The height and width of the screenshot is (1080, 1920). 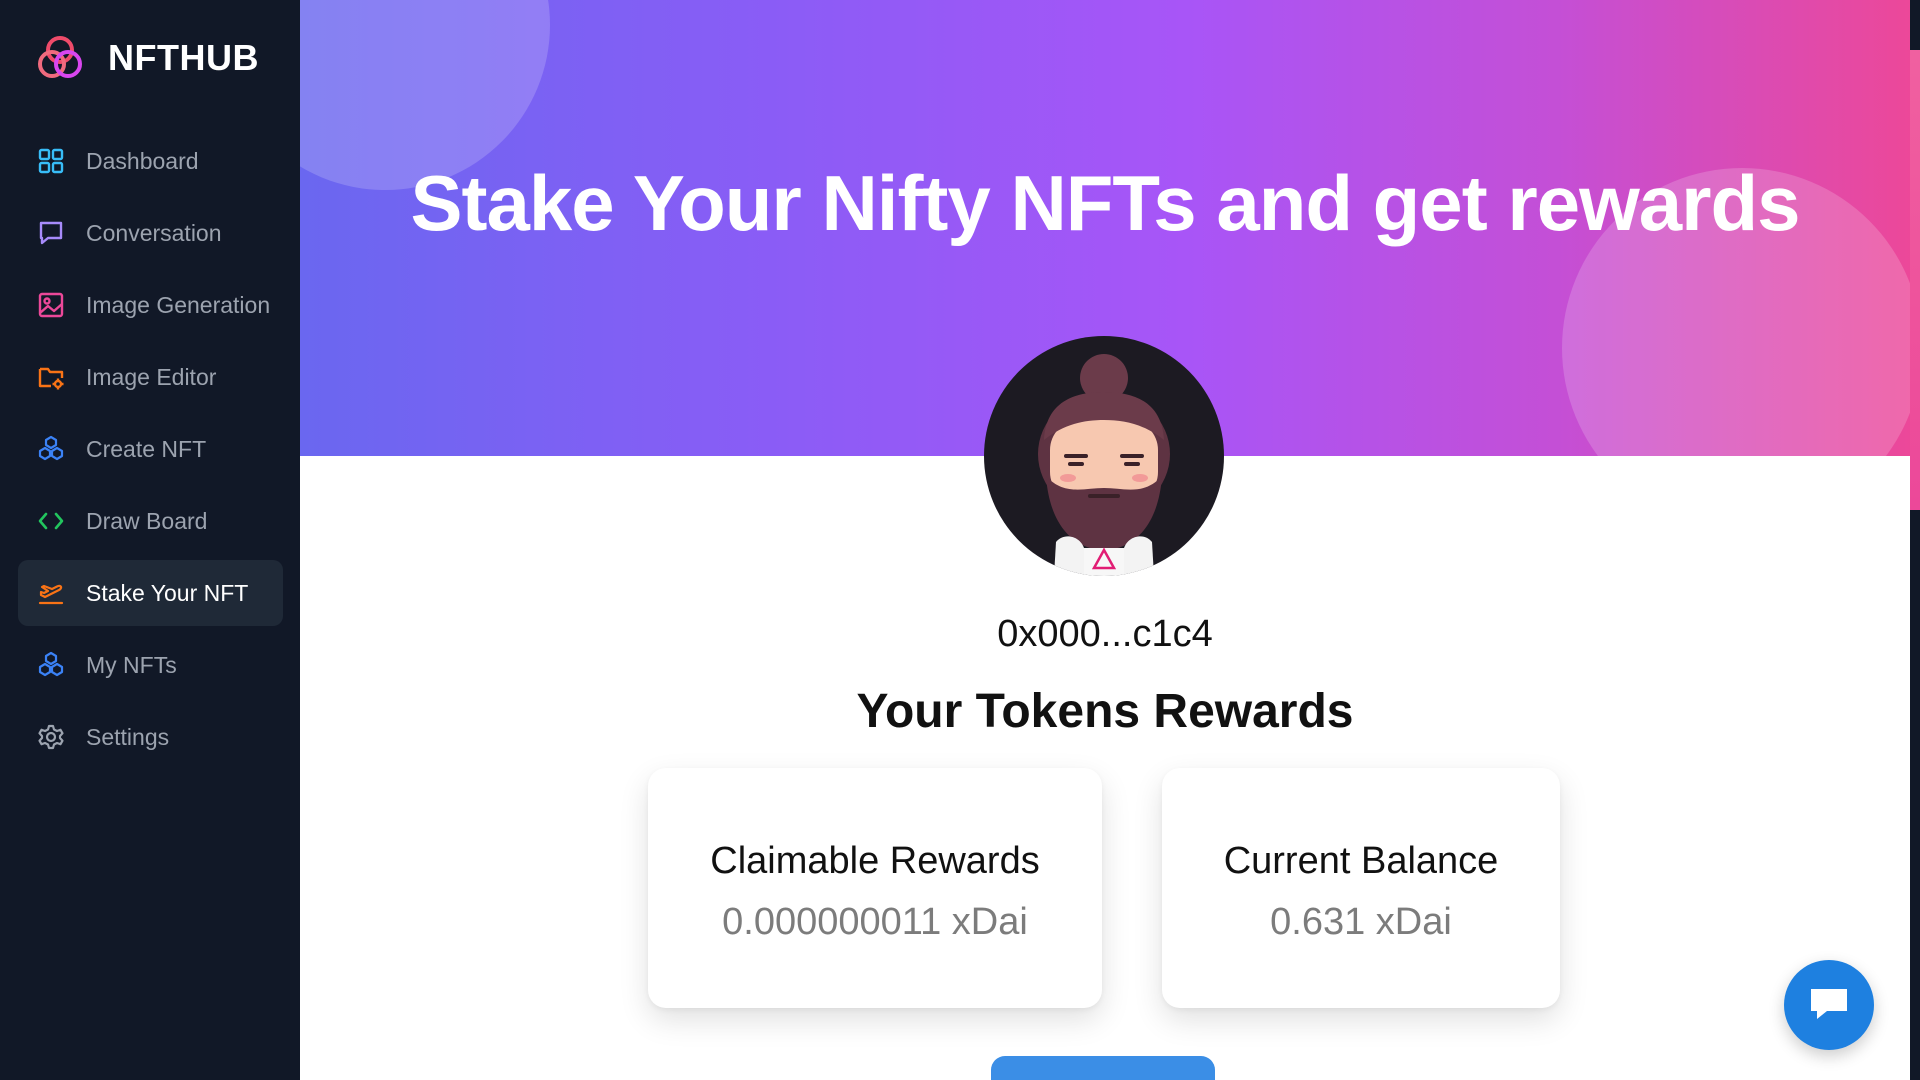 What do you see at coordinates (1105, 711) in the screenshot?
I see `rewards-heading: Your Tokens Rewards` at bounding box center [1105, 711].